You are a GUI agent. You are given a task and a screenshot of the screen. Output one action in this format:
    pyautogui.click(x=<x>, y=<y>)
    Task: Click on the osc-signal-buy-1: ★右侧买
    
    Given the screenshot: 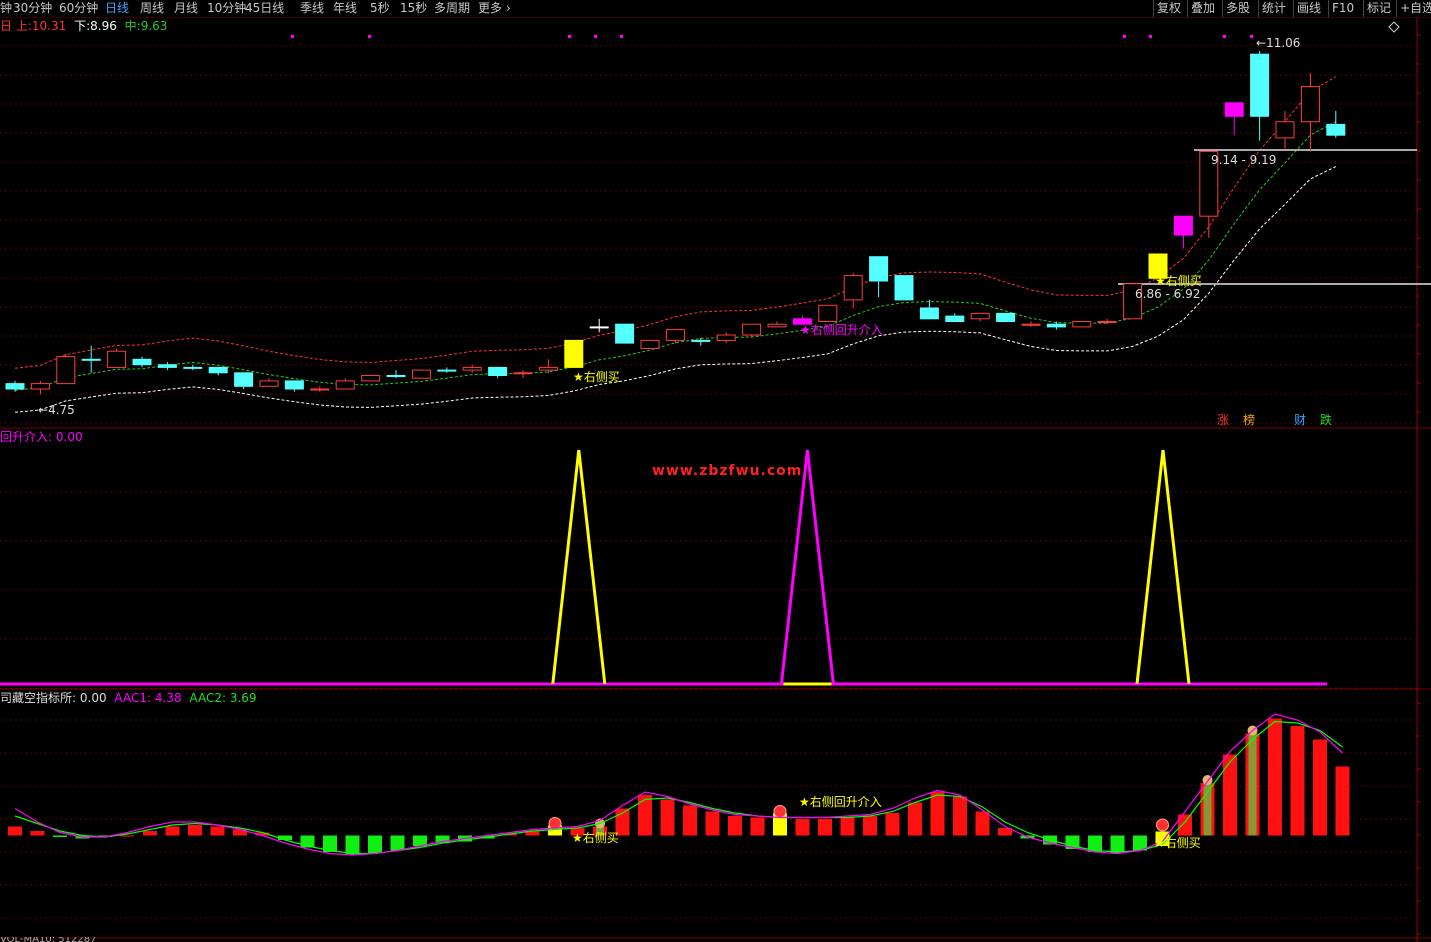 What is the action you would take?
    pyautogui.click(x=595, y=838)
    